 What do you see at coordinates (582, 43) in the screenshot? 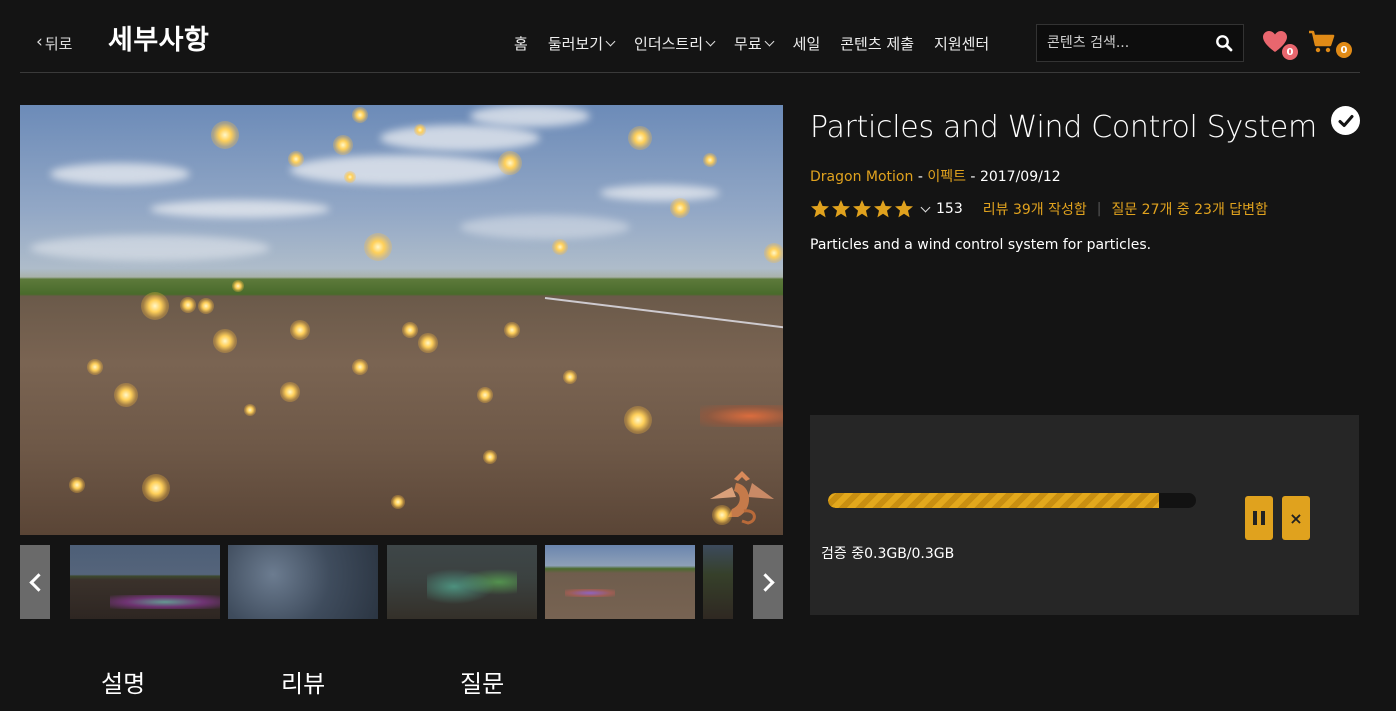
I see `nav-item-browse: 둘러보기` at bounding box center [582, 43].